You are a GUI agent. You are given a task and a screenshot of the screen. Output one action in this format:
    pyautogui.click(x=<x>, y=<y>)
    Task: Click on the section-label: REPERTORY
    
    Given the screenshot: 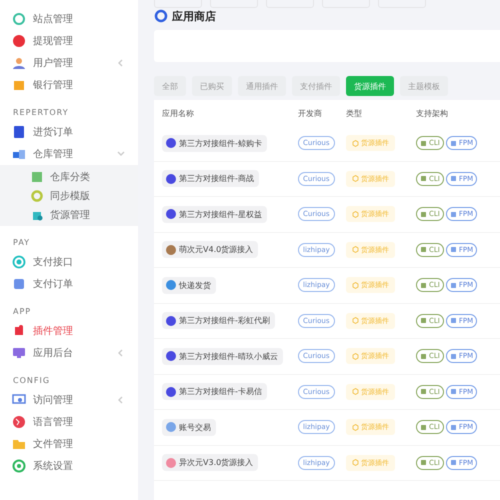 What is the action you would take?
    pyautogui.click(x=41, y=113)
    